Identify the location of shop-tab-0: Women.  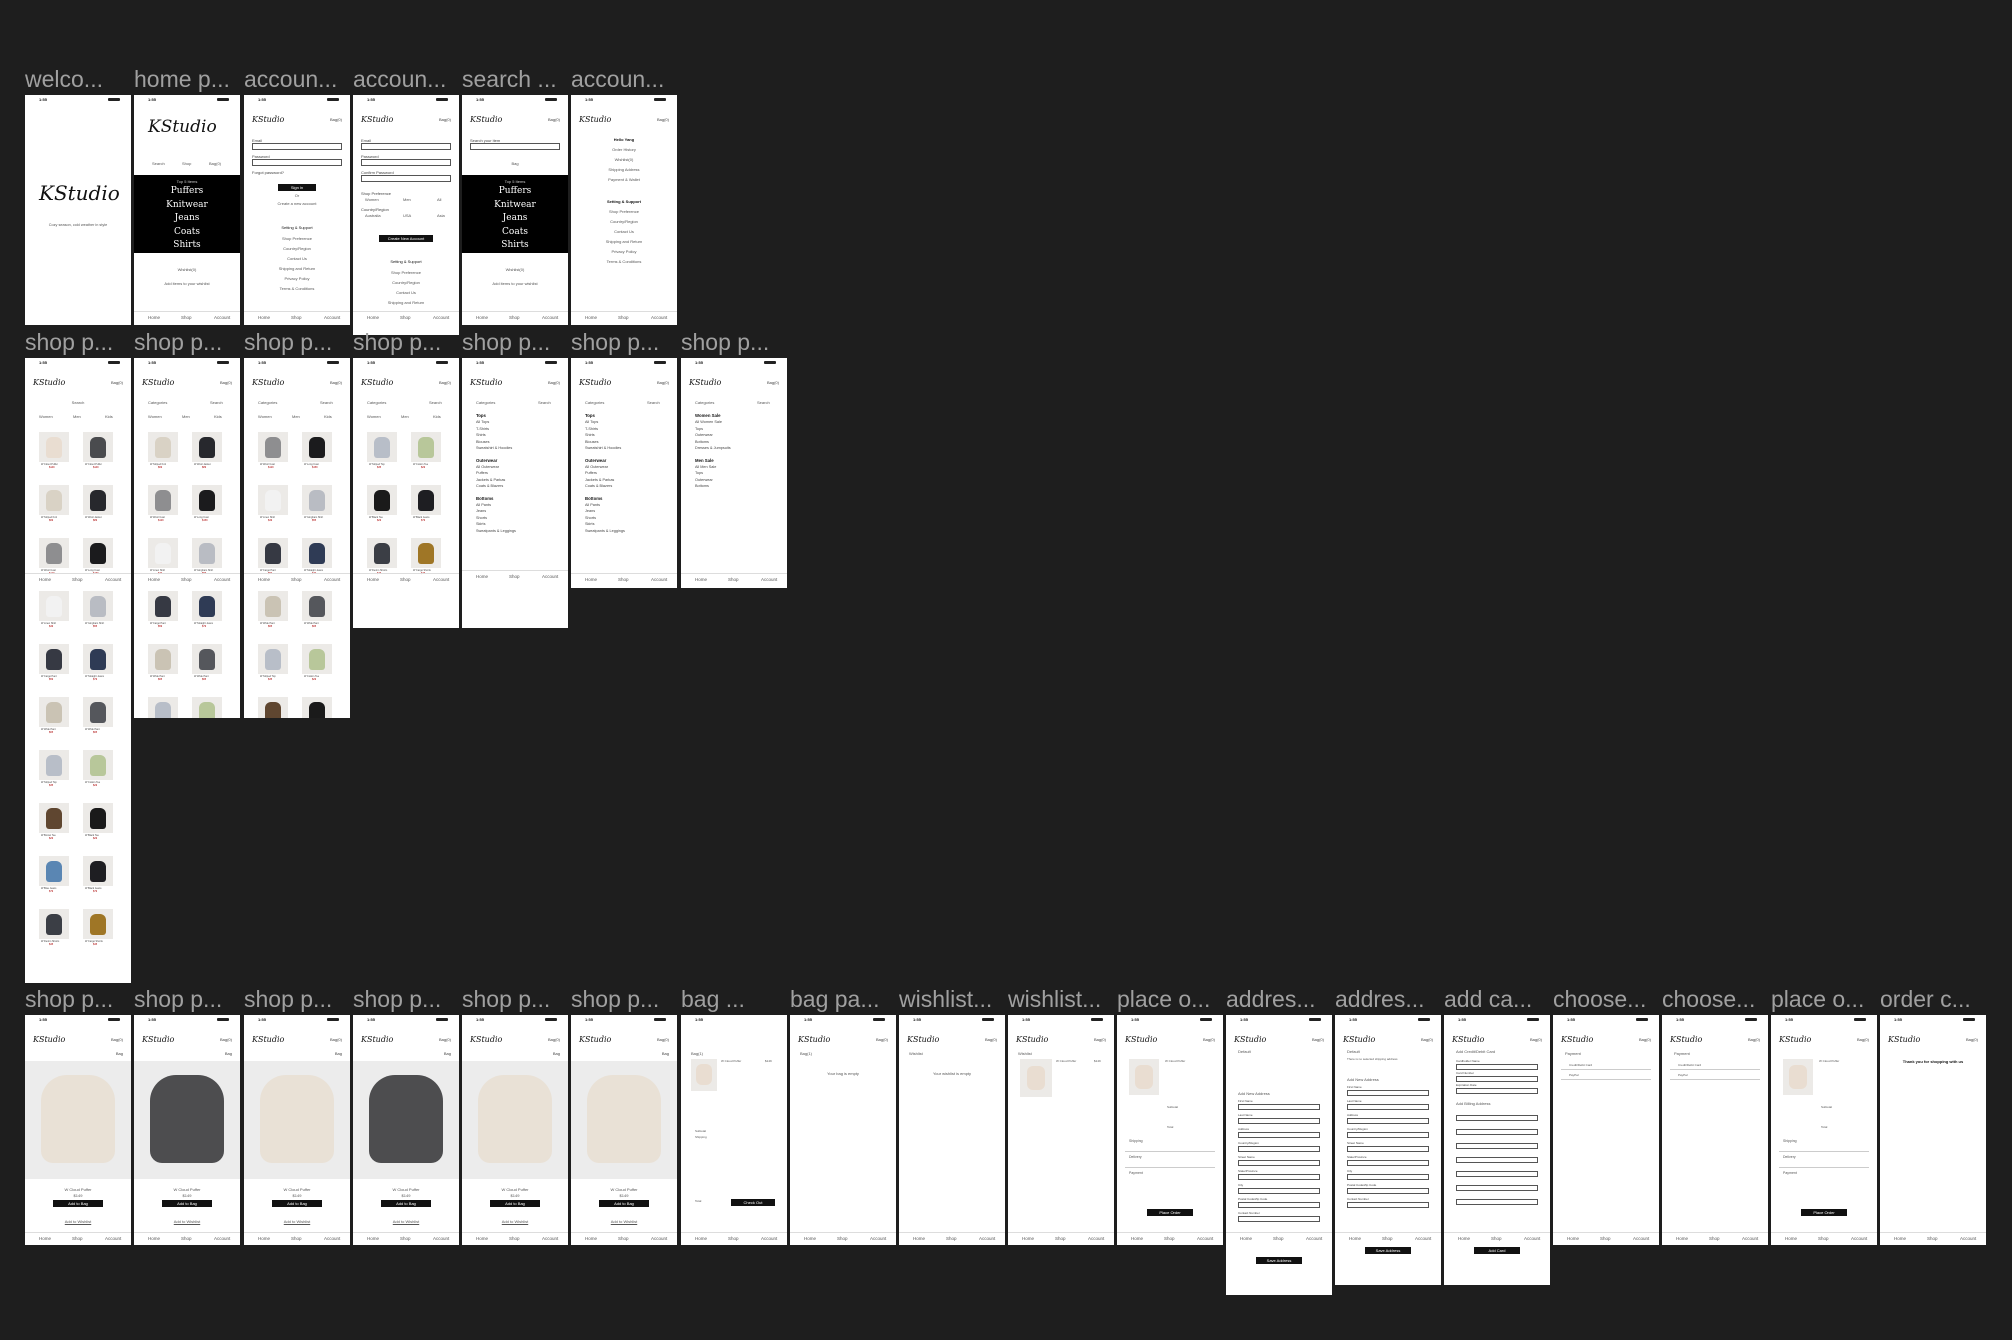
(374, 416).